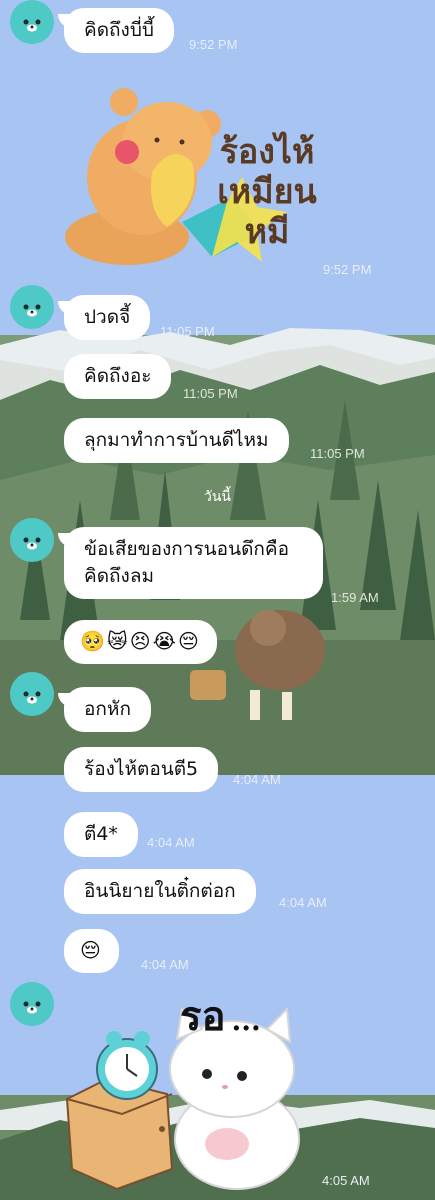  Describe the element at coordinates (346, 1180) in the screenshot. I see `message-time: 4:05 AM` at that location.